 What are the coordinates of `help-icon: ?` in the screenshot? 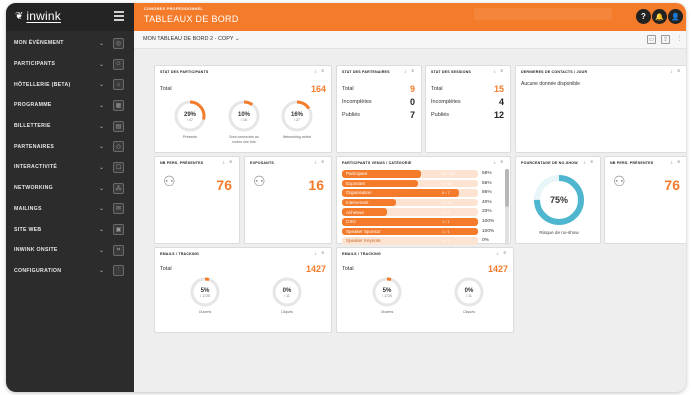 It's located at (643, 16).